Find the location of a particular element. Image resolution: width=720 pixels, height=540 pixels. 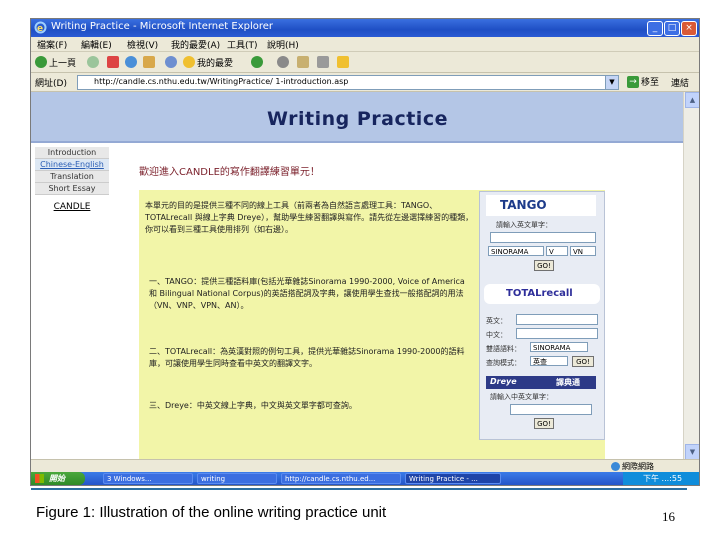

back-arrow-icon is located at coordinates (41, 62).